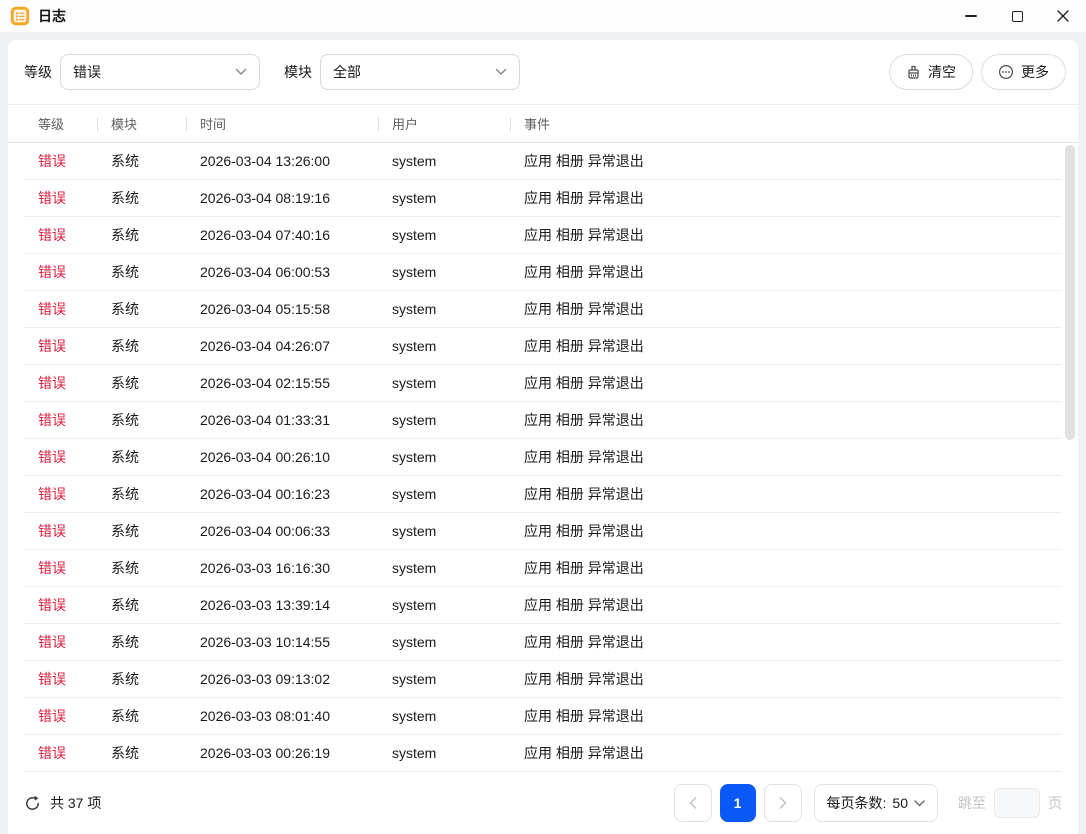  Describe the element at coordinates (875, 803) in the screenshot. I see `page-size-select: 每页条数: 50` at that location.